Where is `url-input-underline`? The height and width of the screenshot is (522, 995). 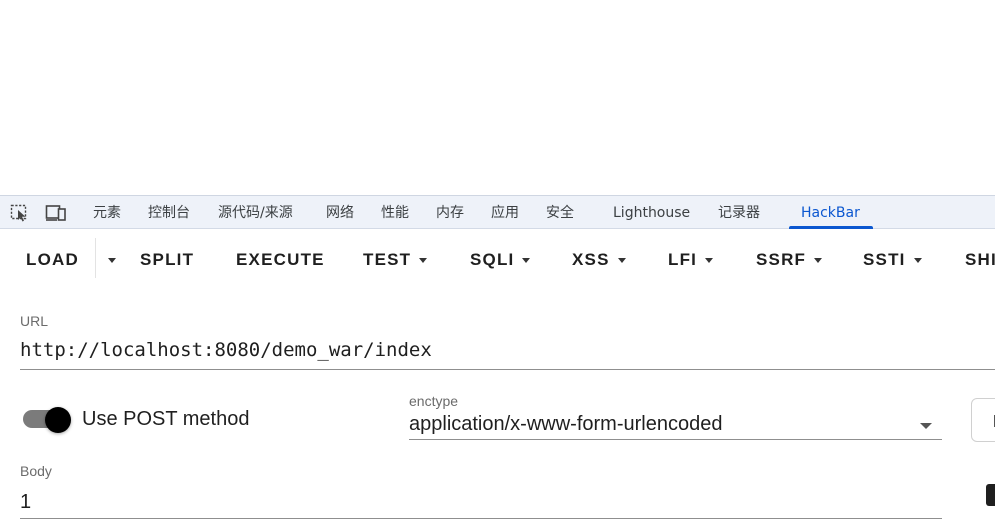 url-input-underline is located at coordinates (507, 369).